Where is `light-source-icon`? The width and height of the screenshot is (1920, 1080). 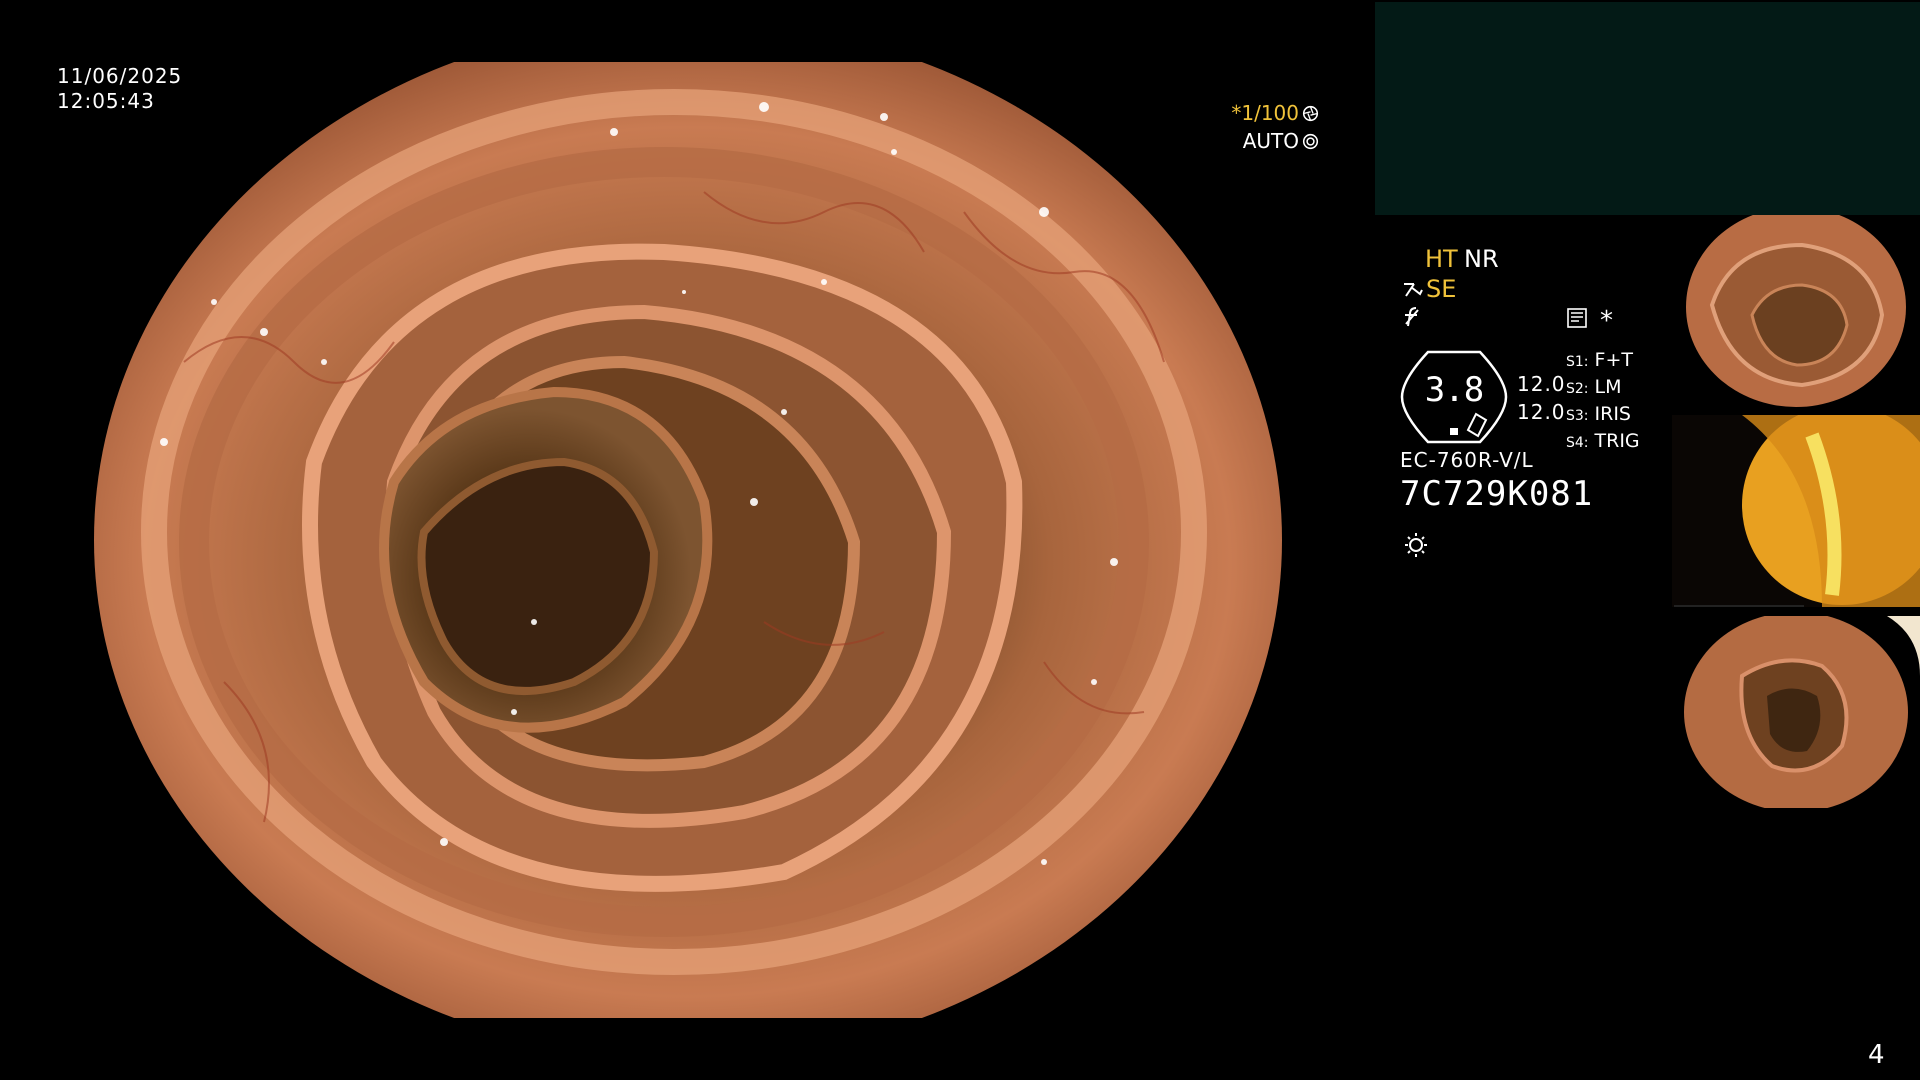 light-source-icon is located at coordinates (1416, 545).